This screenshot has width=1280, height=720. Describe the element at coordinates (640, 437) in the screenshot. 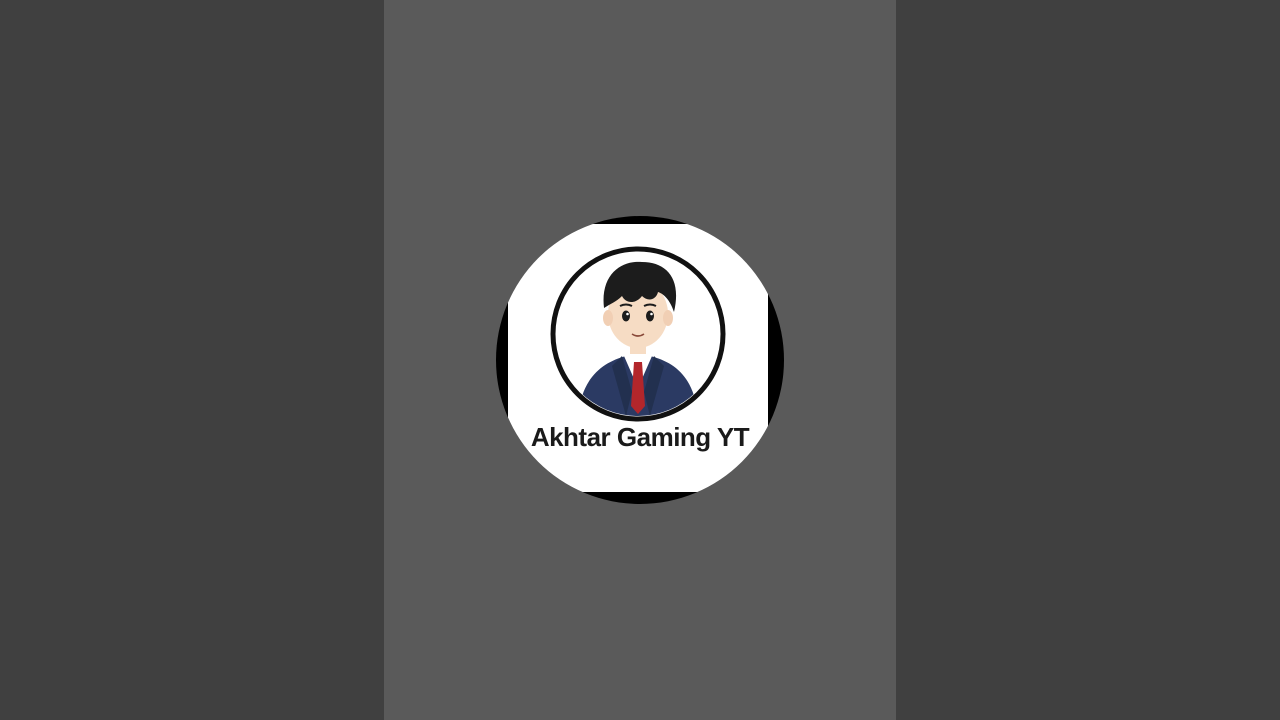

I see `channel-logo-text: Akhtar Gaming YT` at that location.